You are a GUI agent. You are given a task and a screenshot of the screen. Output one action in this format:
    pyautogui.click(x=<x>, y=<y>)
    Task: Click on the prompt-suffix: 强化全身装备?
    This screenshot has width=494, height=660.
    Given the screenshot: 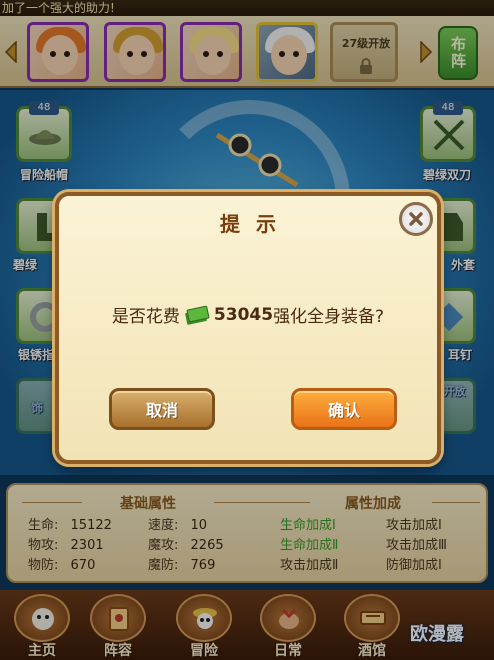 What is the action you would take?
    pyautogui.click(x=329, y=317)
    